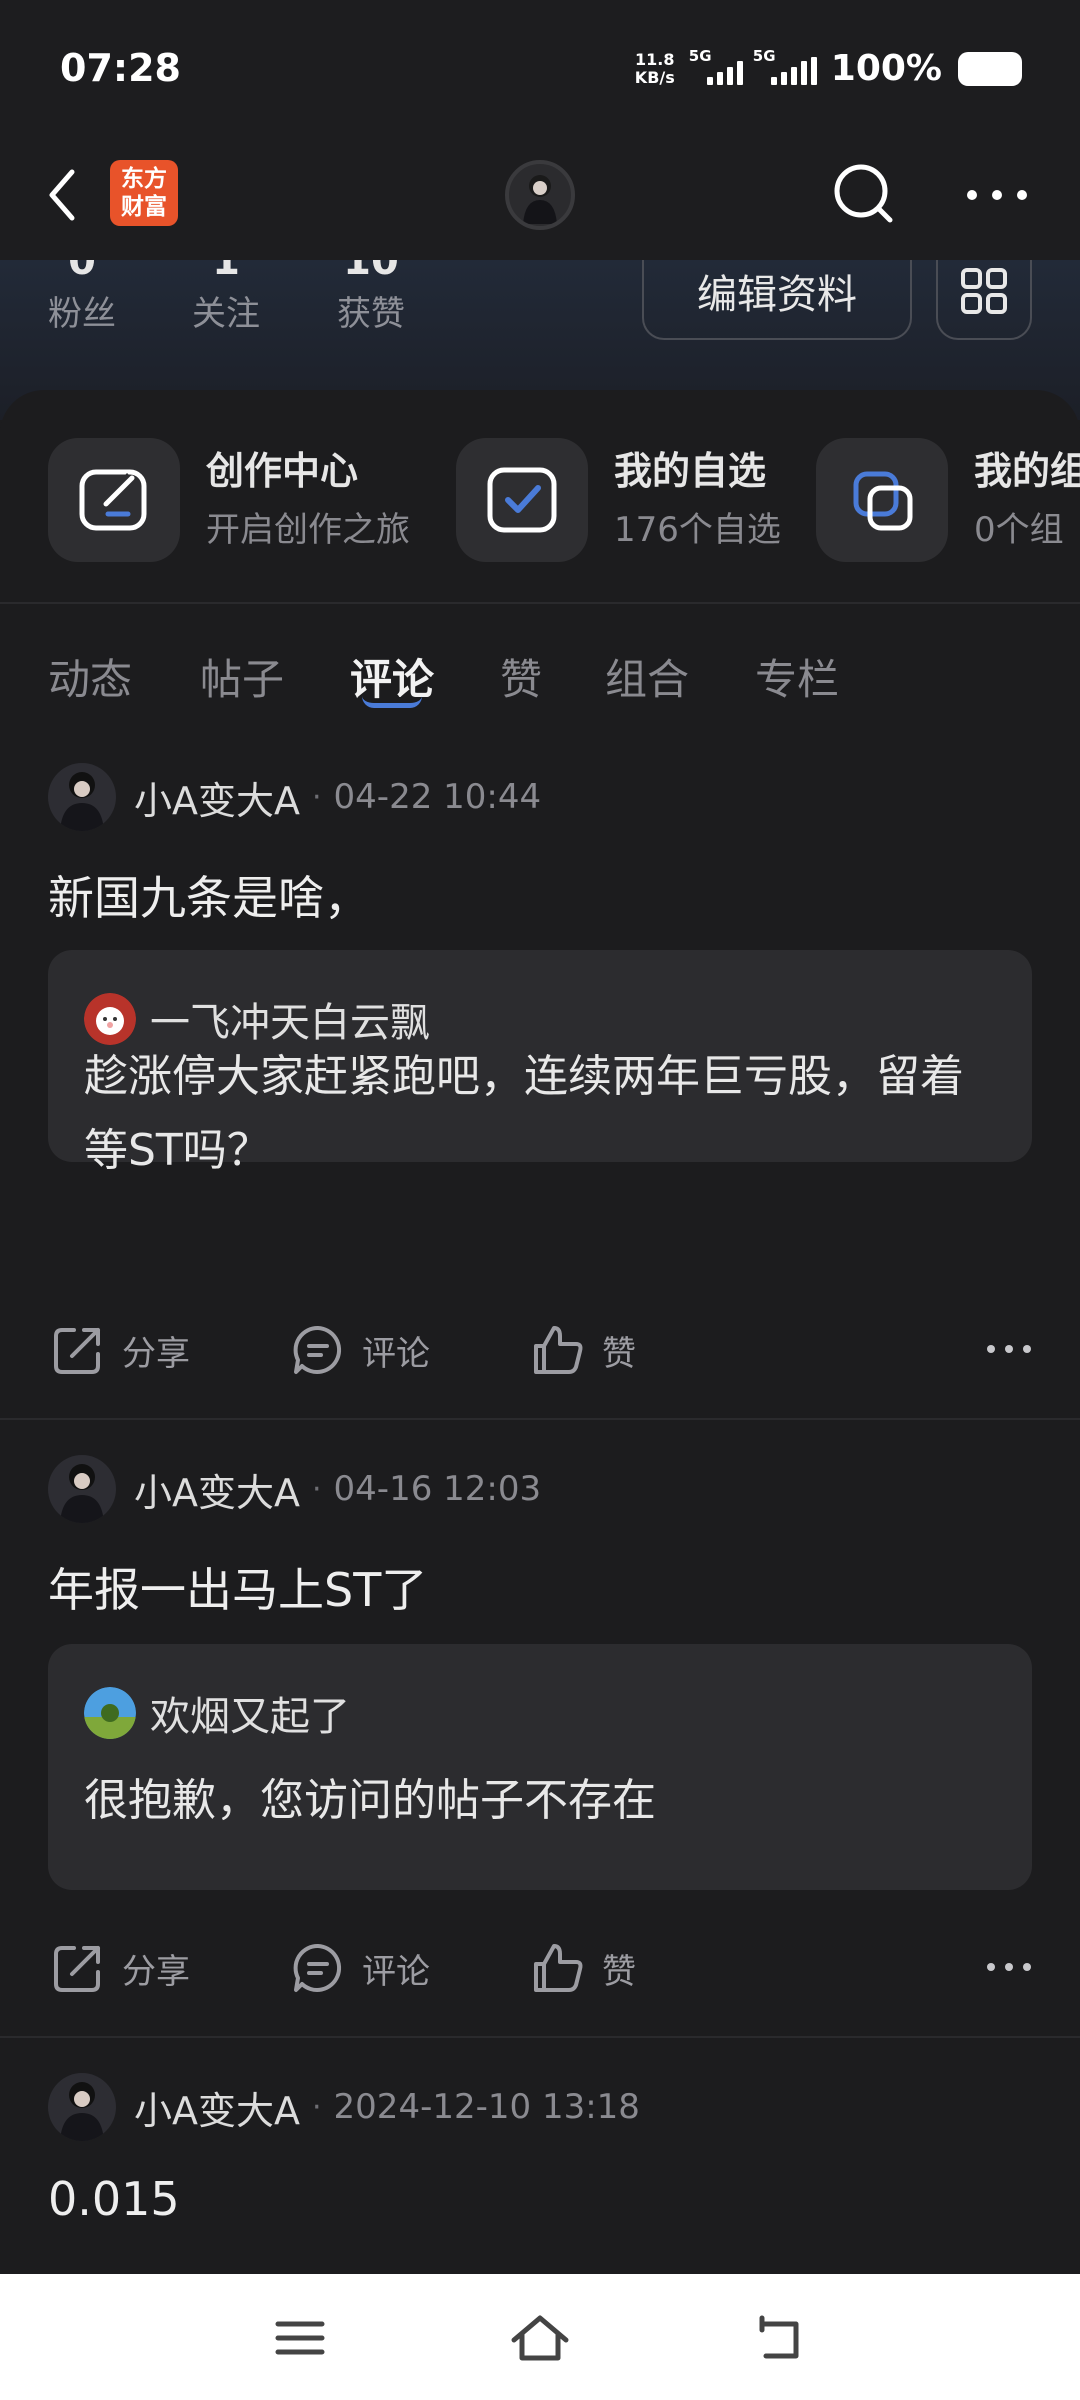  I want to click on back-nav-button, so click(780, 2338).